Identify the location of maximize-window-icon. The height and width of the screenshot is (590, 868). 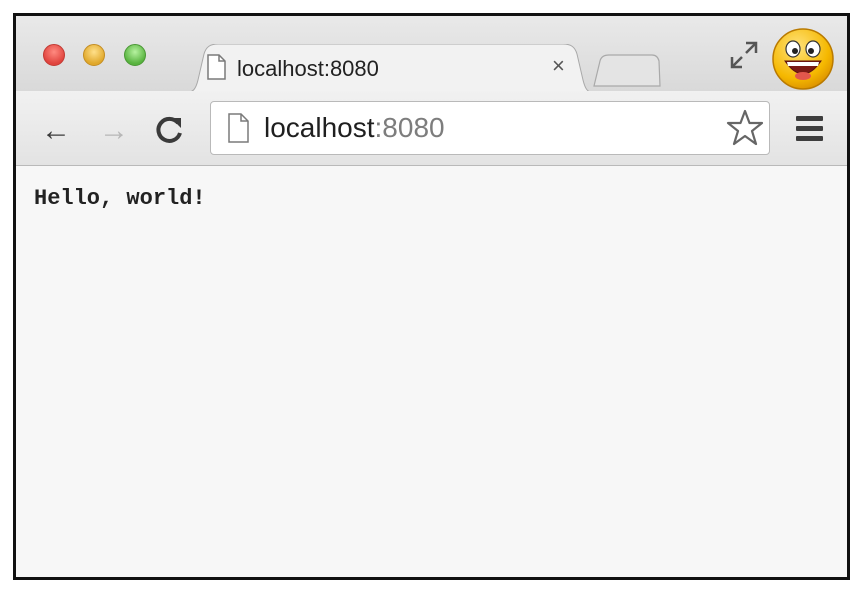
(135, 55).